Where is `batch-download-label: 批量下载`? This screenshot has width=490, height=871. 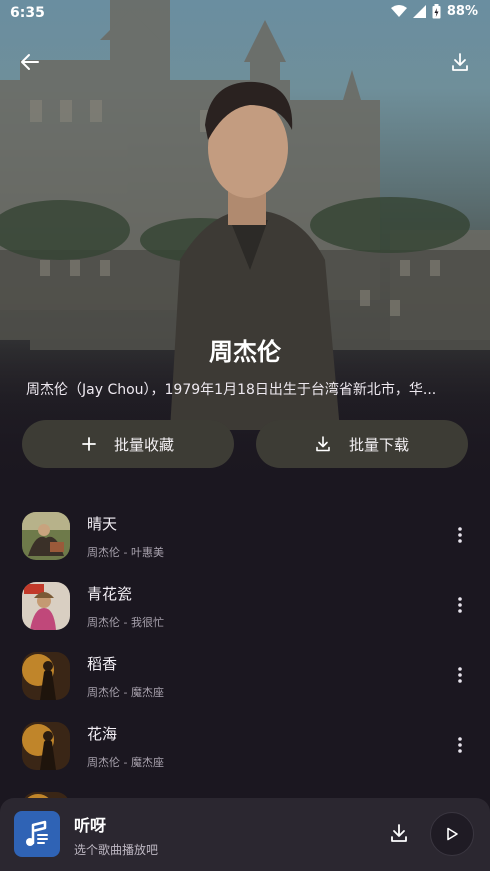 batch-download-label: 批量下载 is located at coordinates (378, 444).